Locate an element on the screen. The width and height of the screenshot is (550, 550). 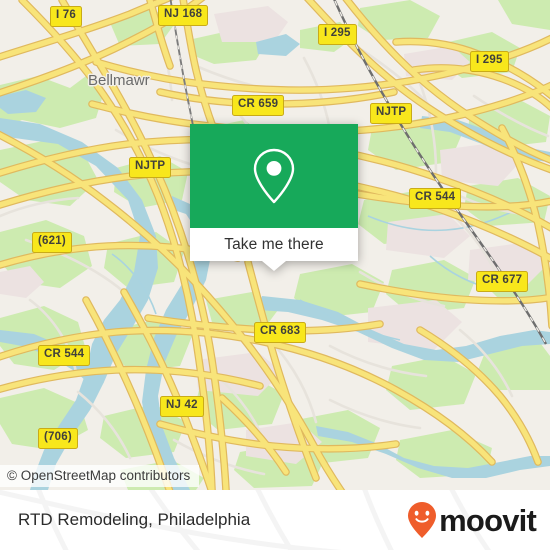
callout-icon-area is located at coordinates (274, 176).